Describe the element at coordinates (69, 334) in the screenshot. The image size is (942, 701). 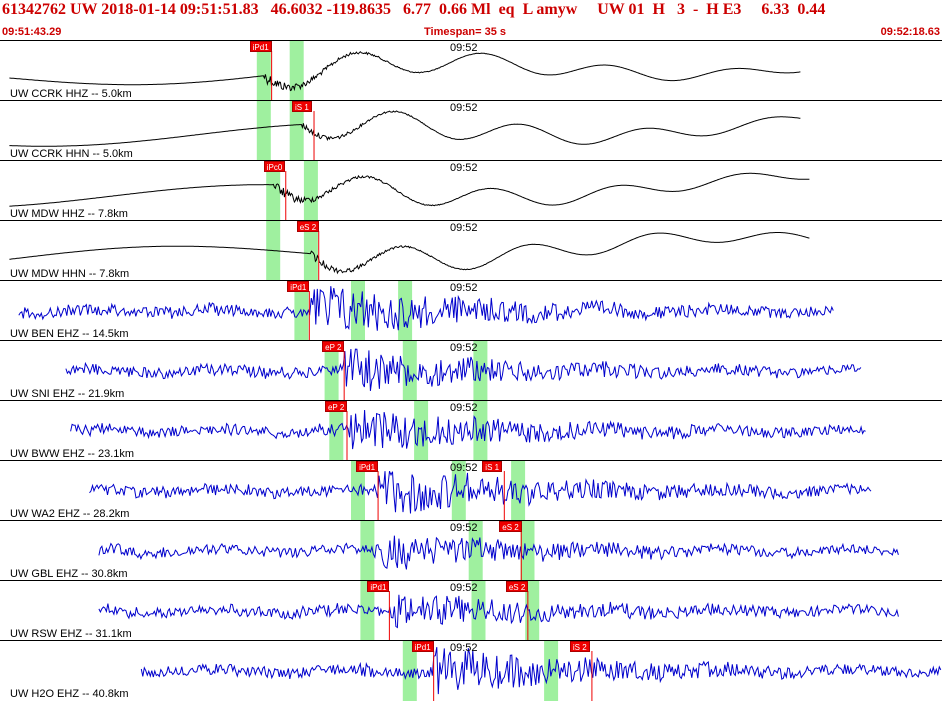
I see `channel-label: UW BEN EHZ -- 14.5km` at that location.